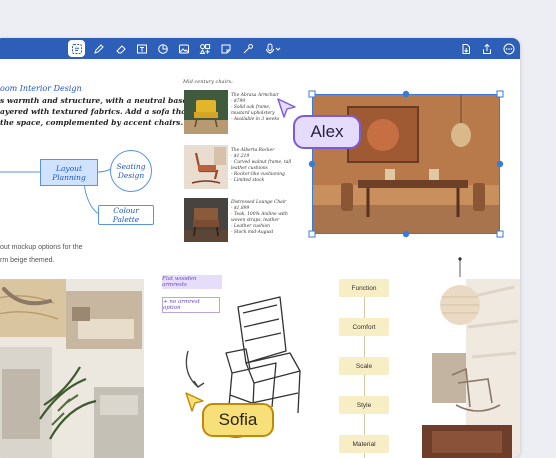 The width and height of the screenshot is (556, 458). I want to click on flowchart-node-function: Function, so click(364, 288).